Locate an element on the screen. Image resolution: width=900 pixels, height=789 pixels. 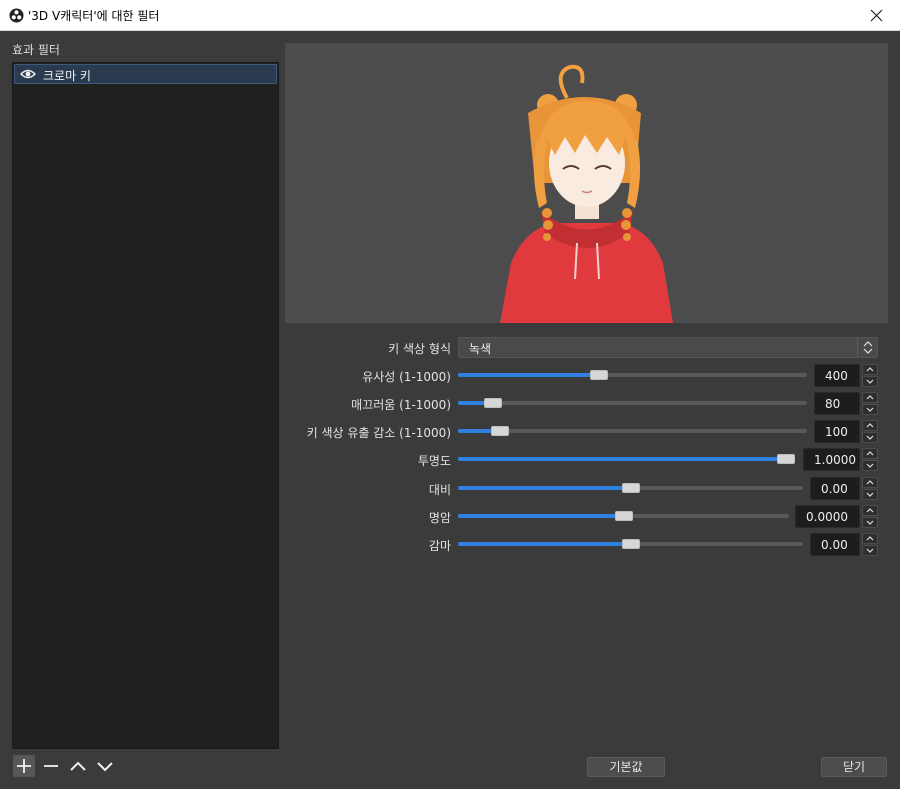
obs-logo-icon is located at coordinates (16, 15).